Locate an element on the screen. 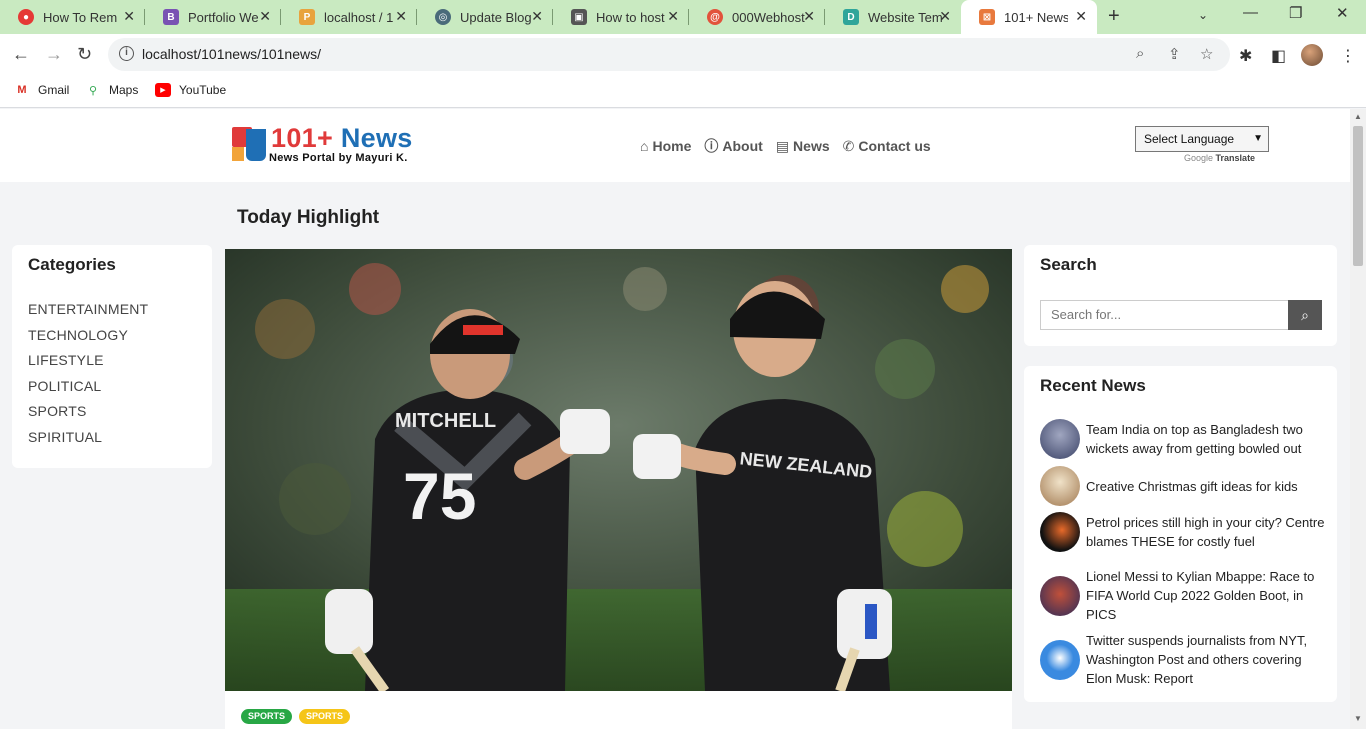  recent-news-item: Creative Christmas gift ideas for kids is located at coordinates (1182, 486).